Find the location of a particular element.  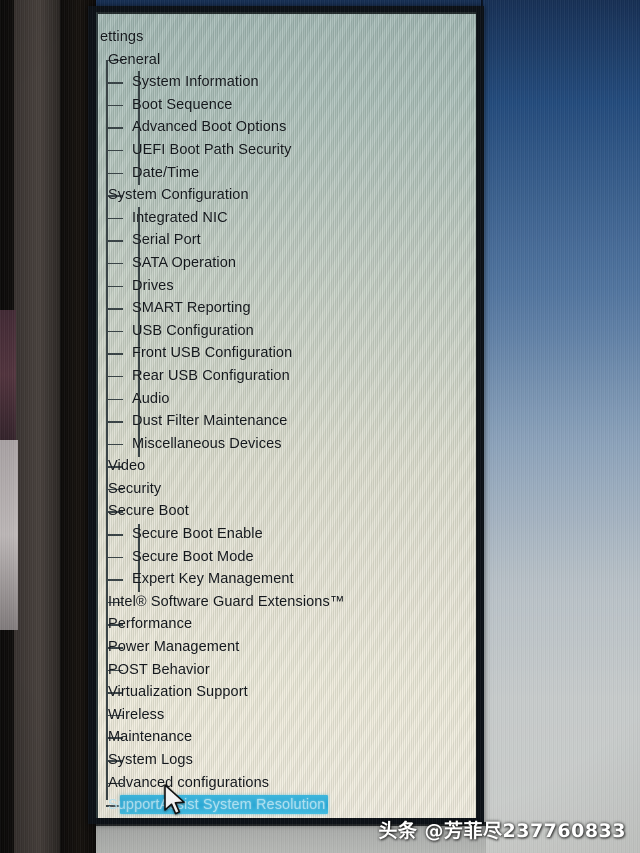

tree-item-system-logs: System Logs is located at coordinates (287, 760).